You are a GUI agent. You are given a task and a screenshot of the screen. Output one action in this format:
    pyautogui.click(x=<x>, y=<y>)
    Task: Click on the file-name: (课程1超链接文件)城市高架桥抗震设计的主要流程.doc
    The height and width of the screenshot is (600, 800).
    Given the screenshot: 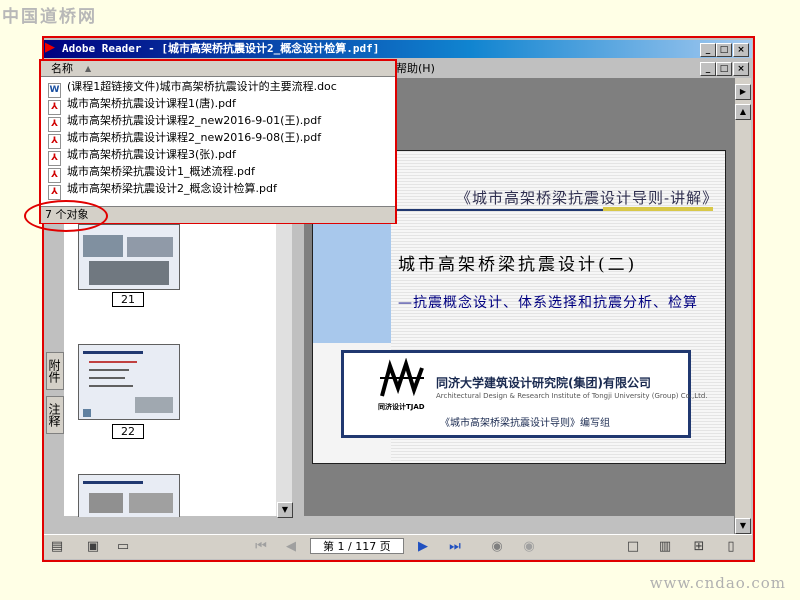 What is the action you would take?
    pyautogui.click(x=202, y=86)
    